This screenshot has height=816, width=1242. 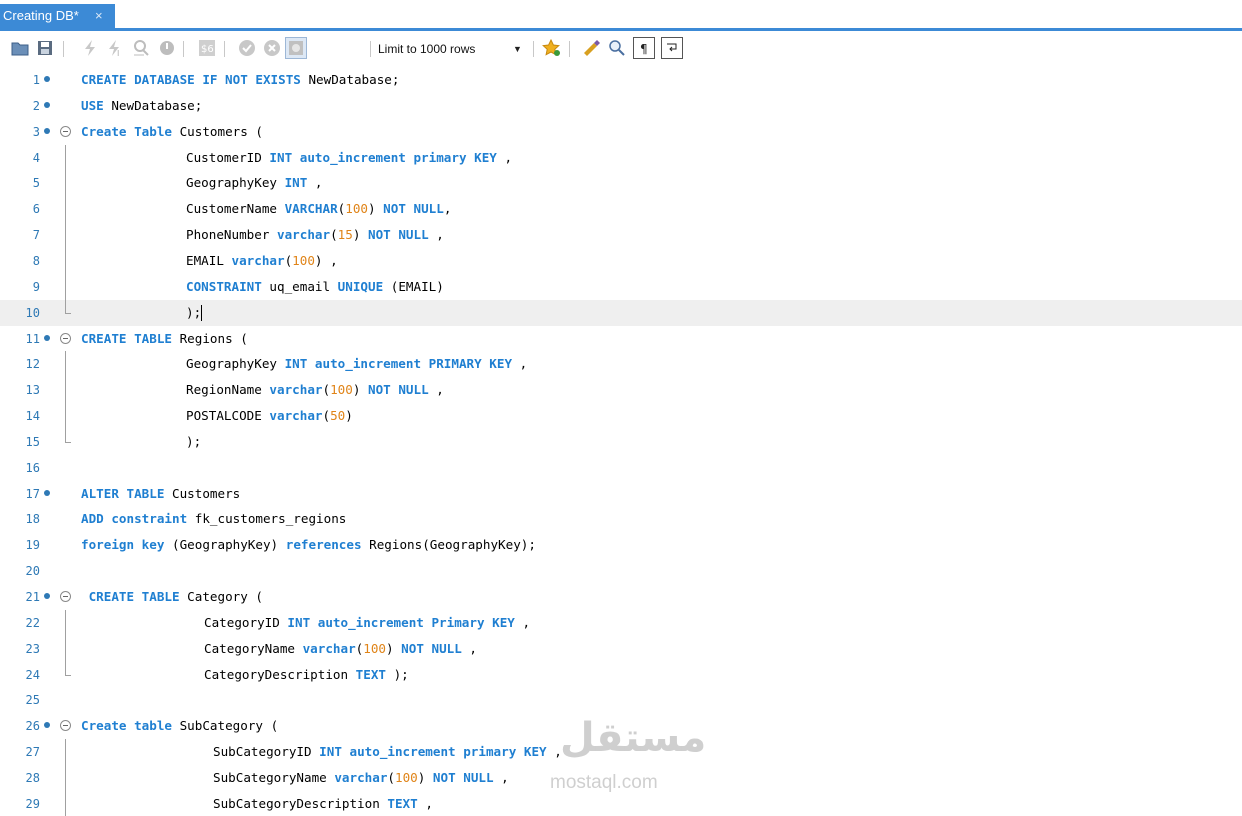 What do you see at coordinates (32, 545) in the screenshot?
I see `line-number: 19` at bounding box center [32, 545].